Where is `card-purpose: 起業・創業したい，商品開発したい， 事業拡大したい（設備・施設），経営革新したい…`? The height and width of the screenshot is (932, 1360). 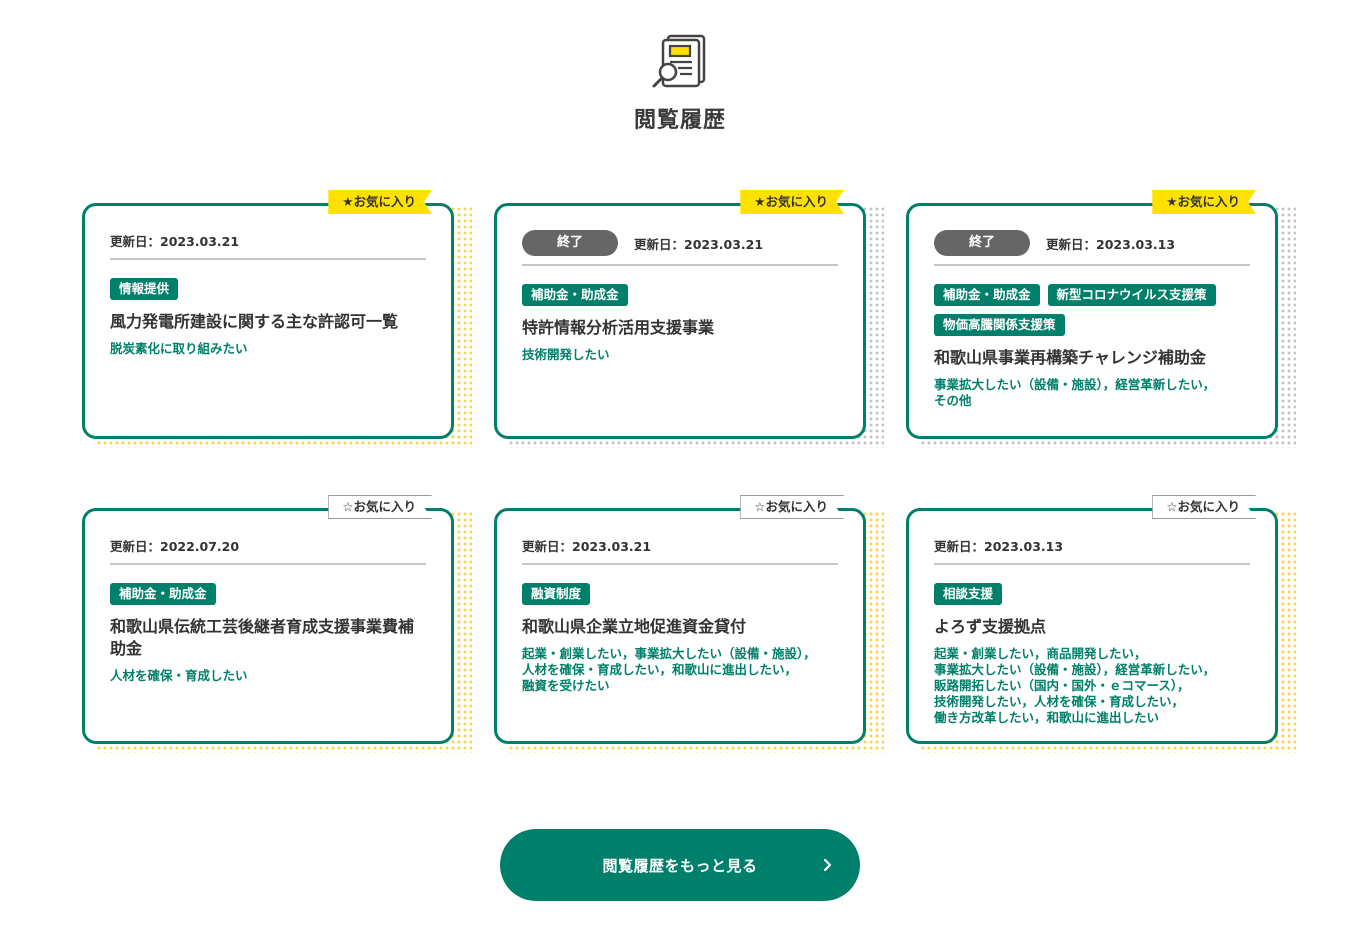 card-purpose: 起業・創業したい，商品開発したい， 事業拡大したい（設備・施設），経営革新したい… is located at coordinates (1075, 685).